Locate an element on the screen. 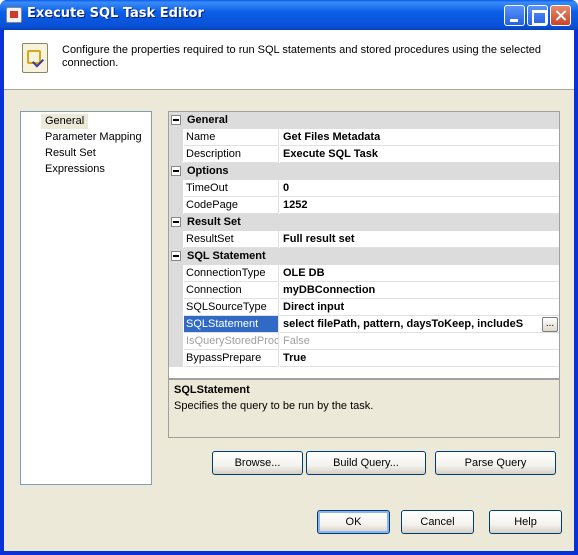  property-value: OLE DB is located at coordinates (419, 273).